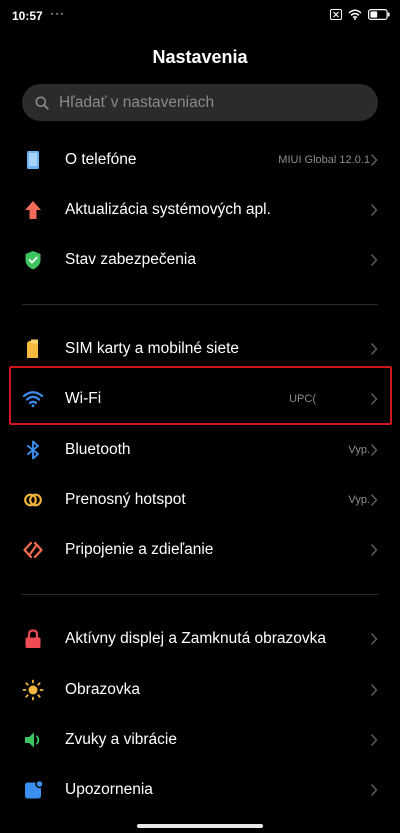 The height and width of the screenshot is (833, 400). What do you see at coordinates (200, 690) in the screenshot?
I see `settings-item-display: Obrazovka` at bounding box center [200, 690].